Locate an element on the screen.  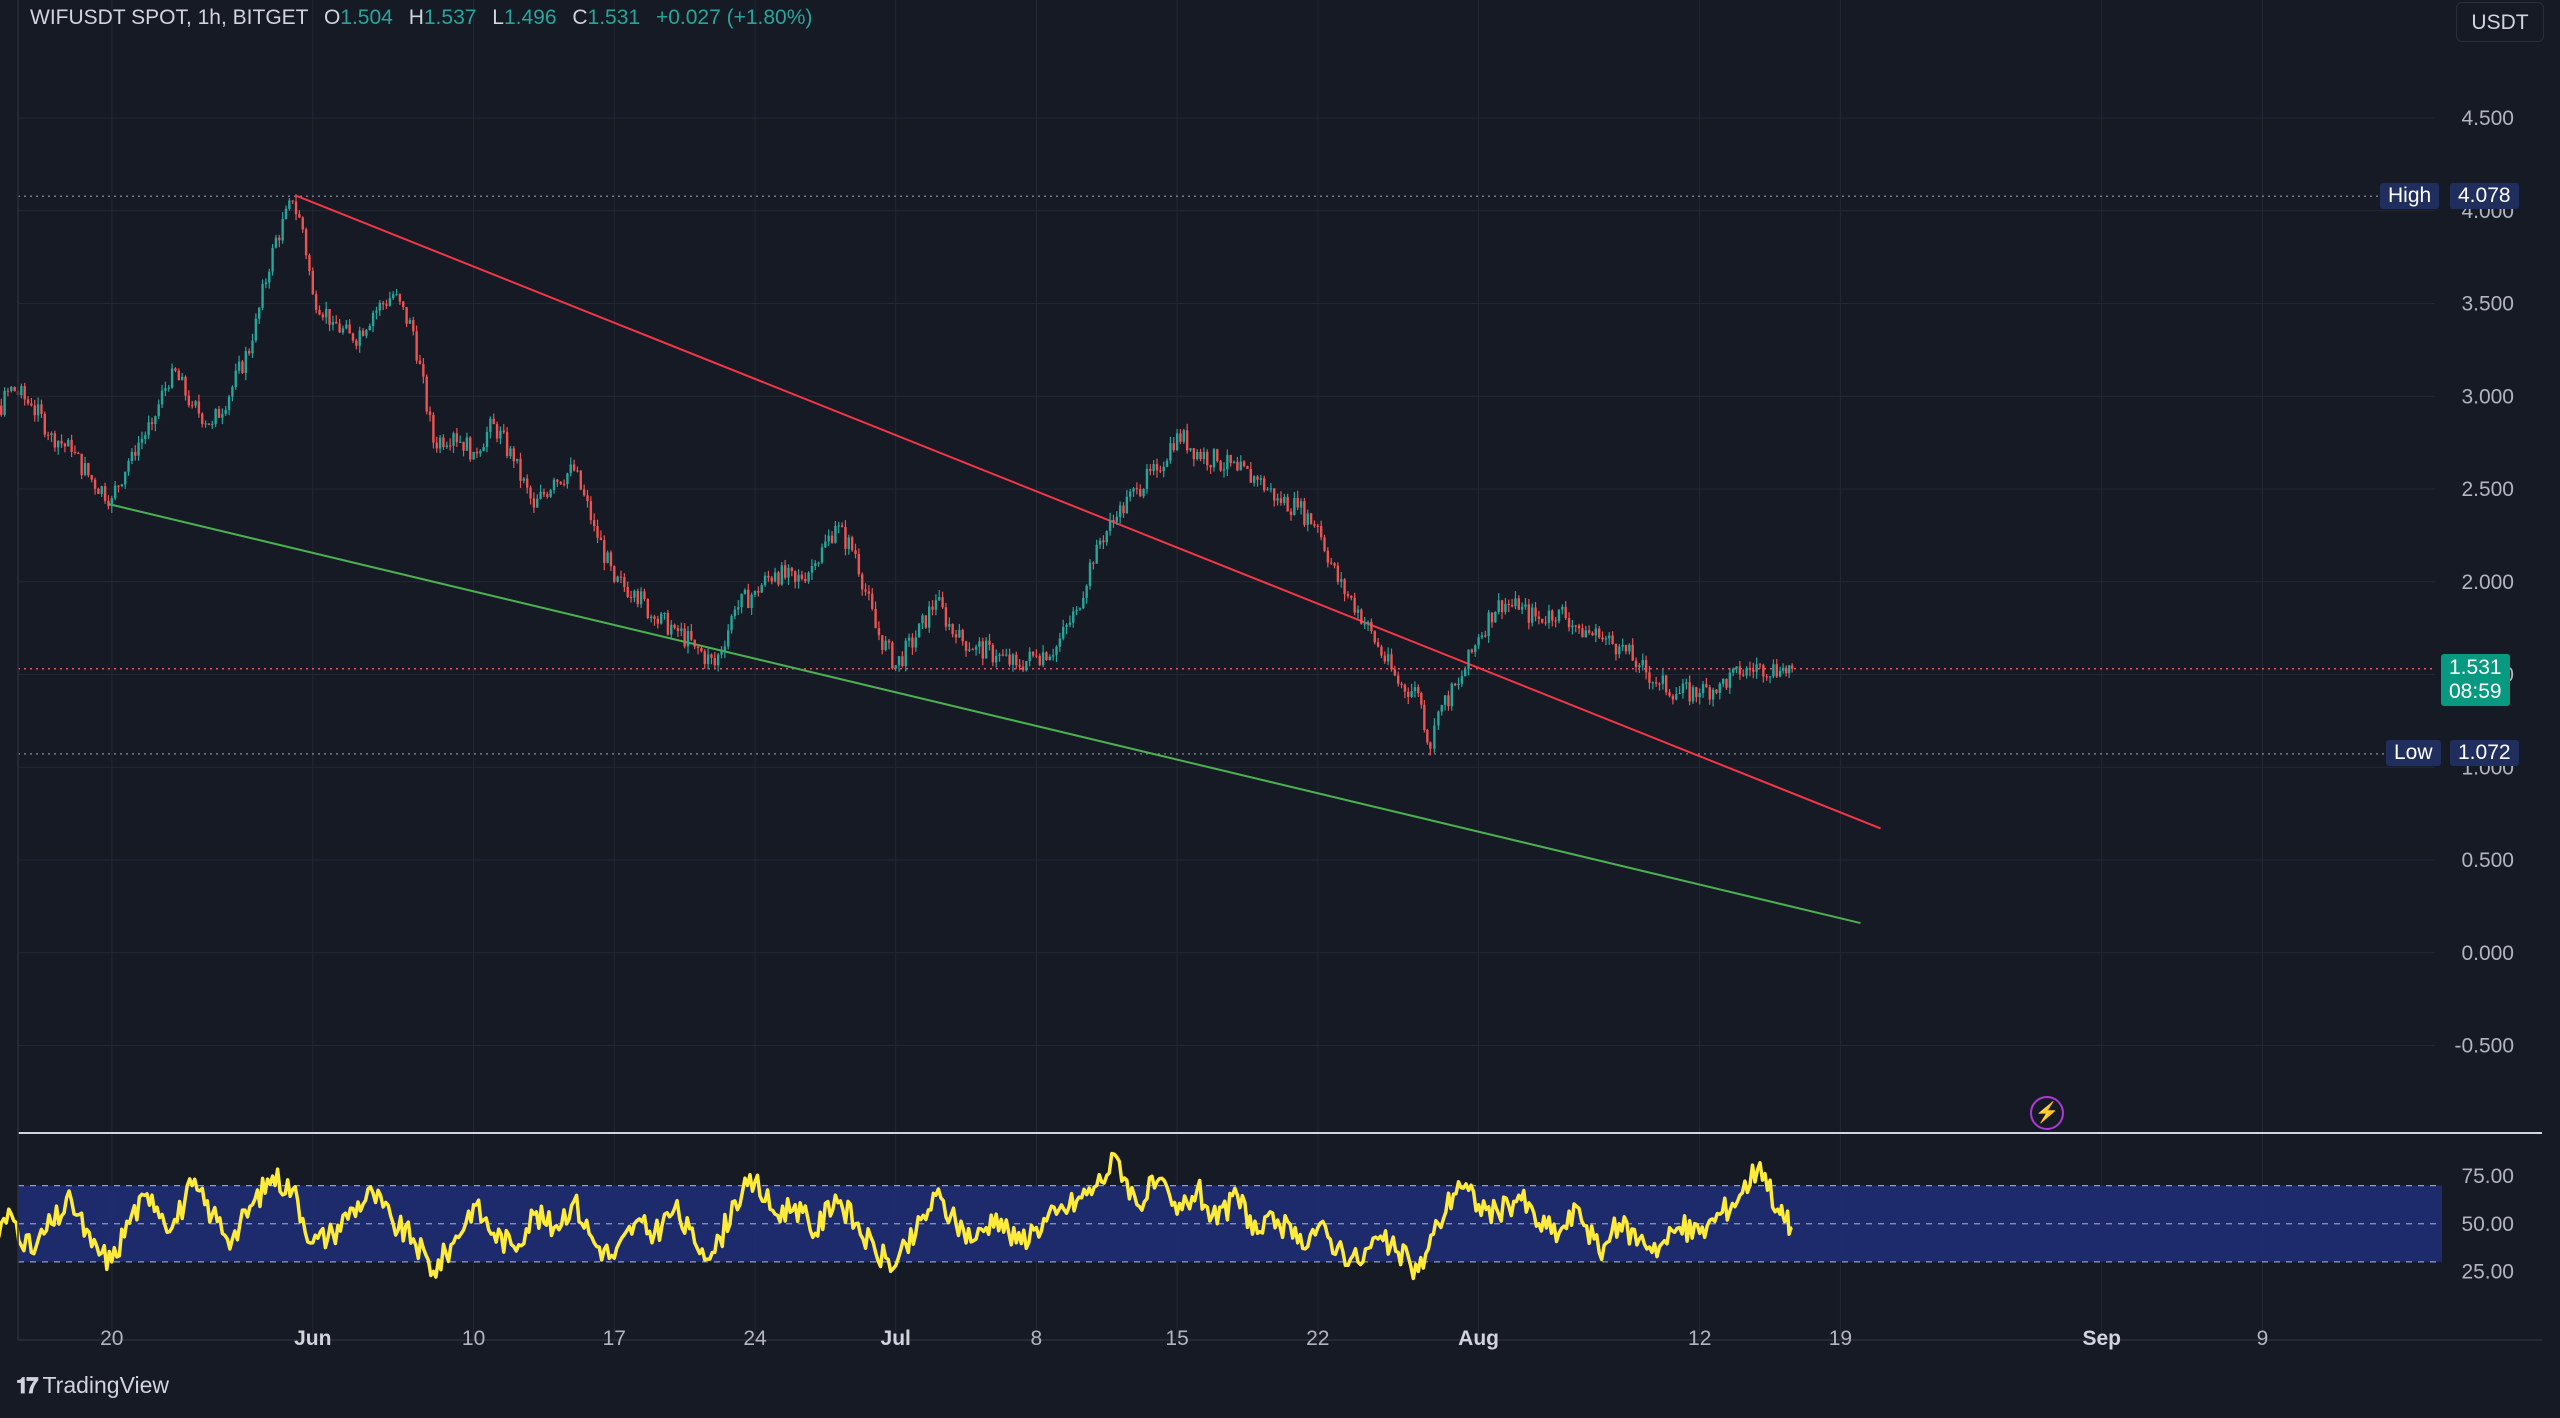
rsi-tick-label: 25.00 is located at coordinates (2487, 1271).